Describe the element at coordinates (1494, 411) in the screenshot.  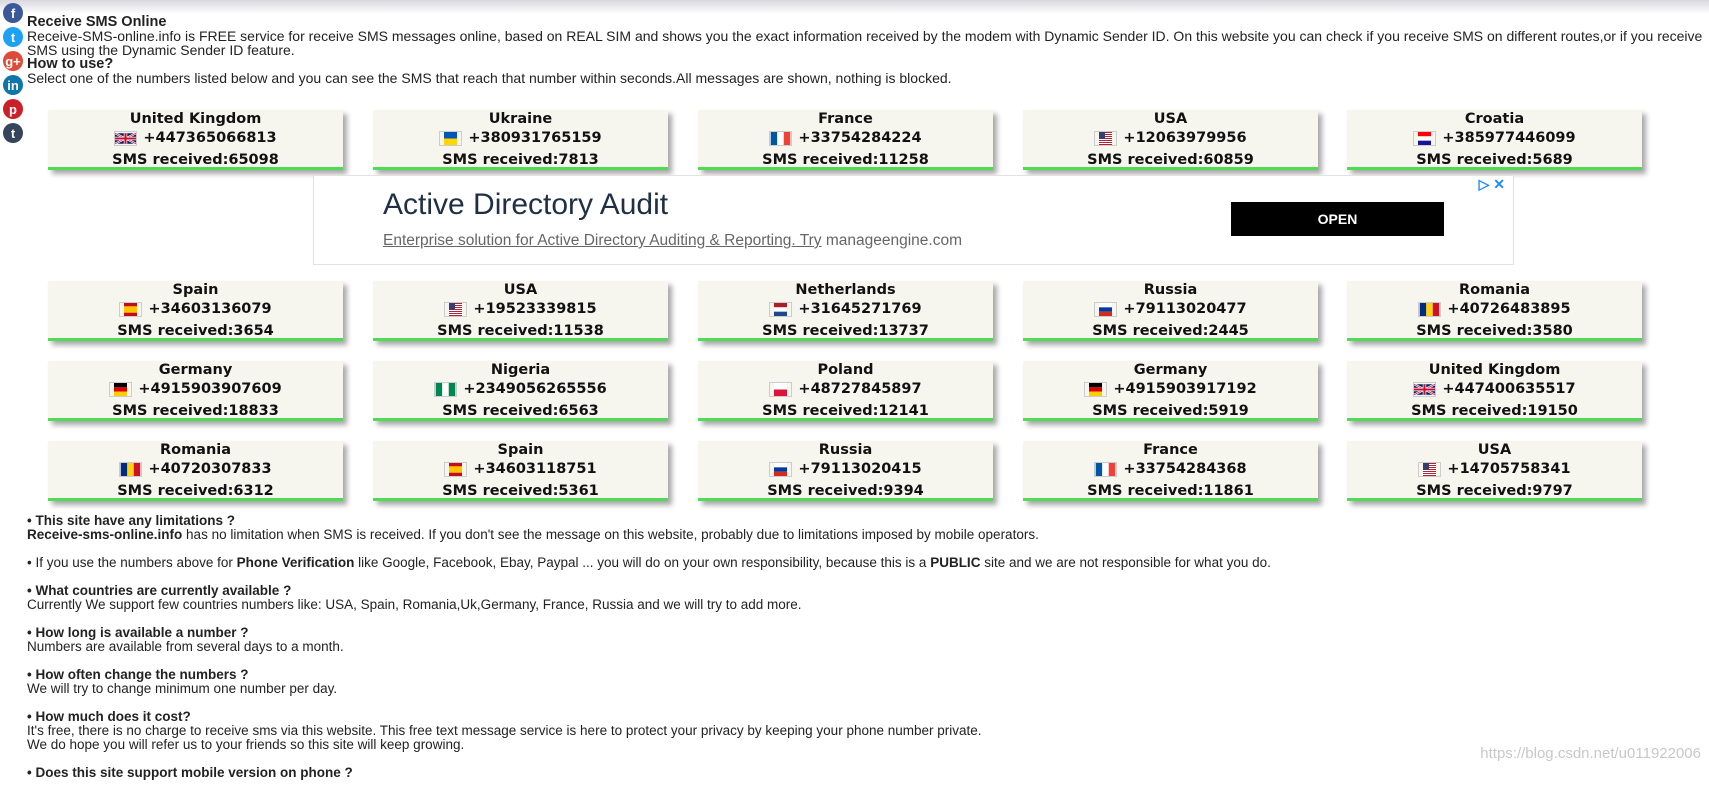
I see `sms-received-count: SMS received:19150` at that location.